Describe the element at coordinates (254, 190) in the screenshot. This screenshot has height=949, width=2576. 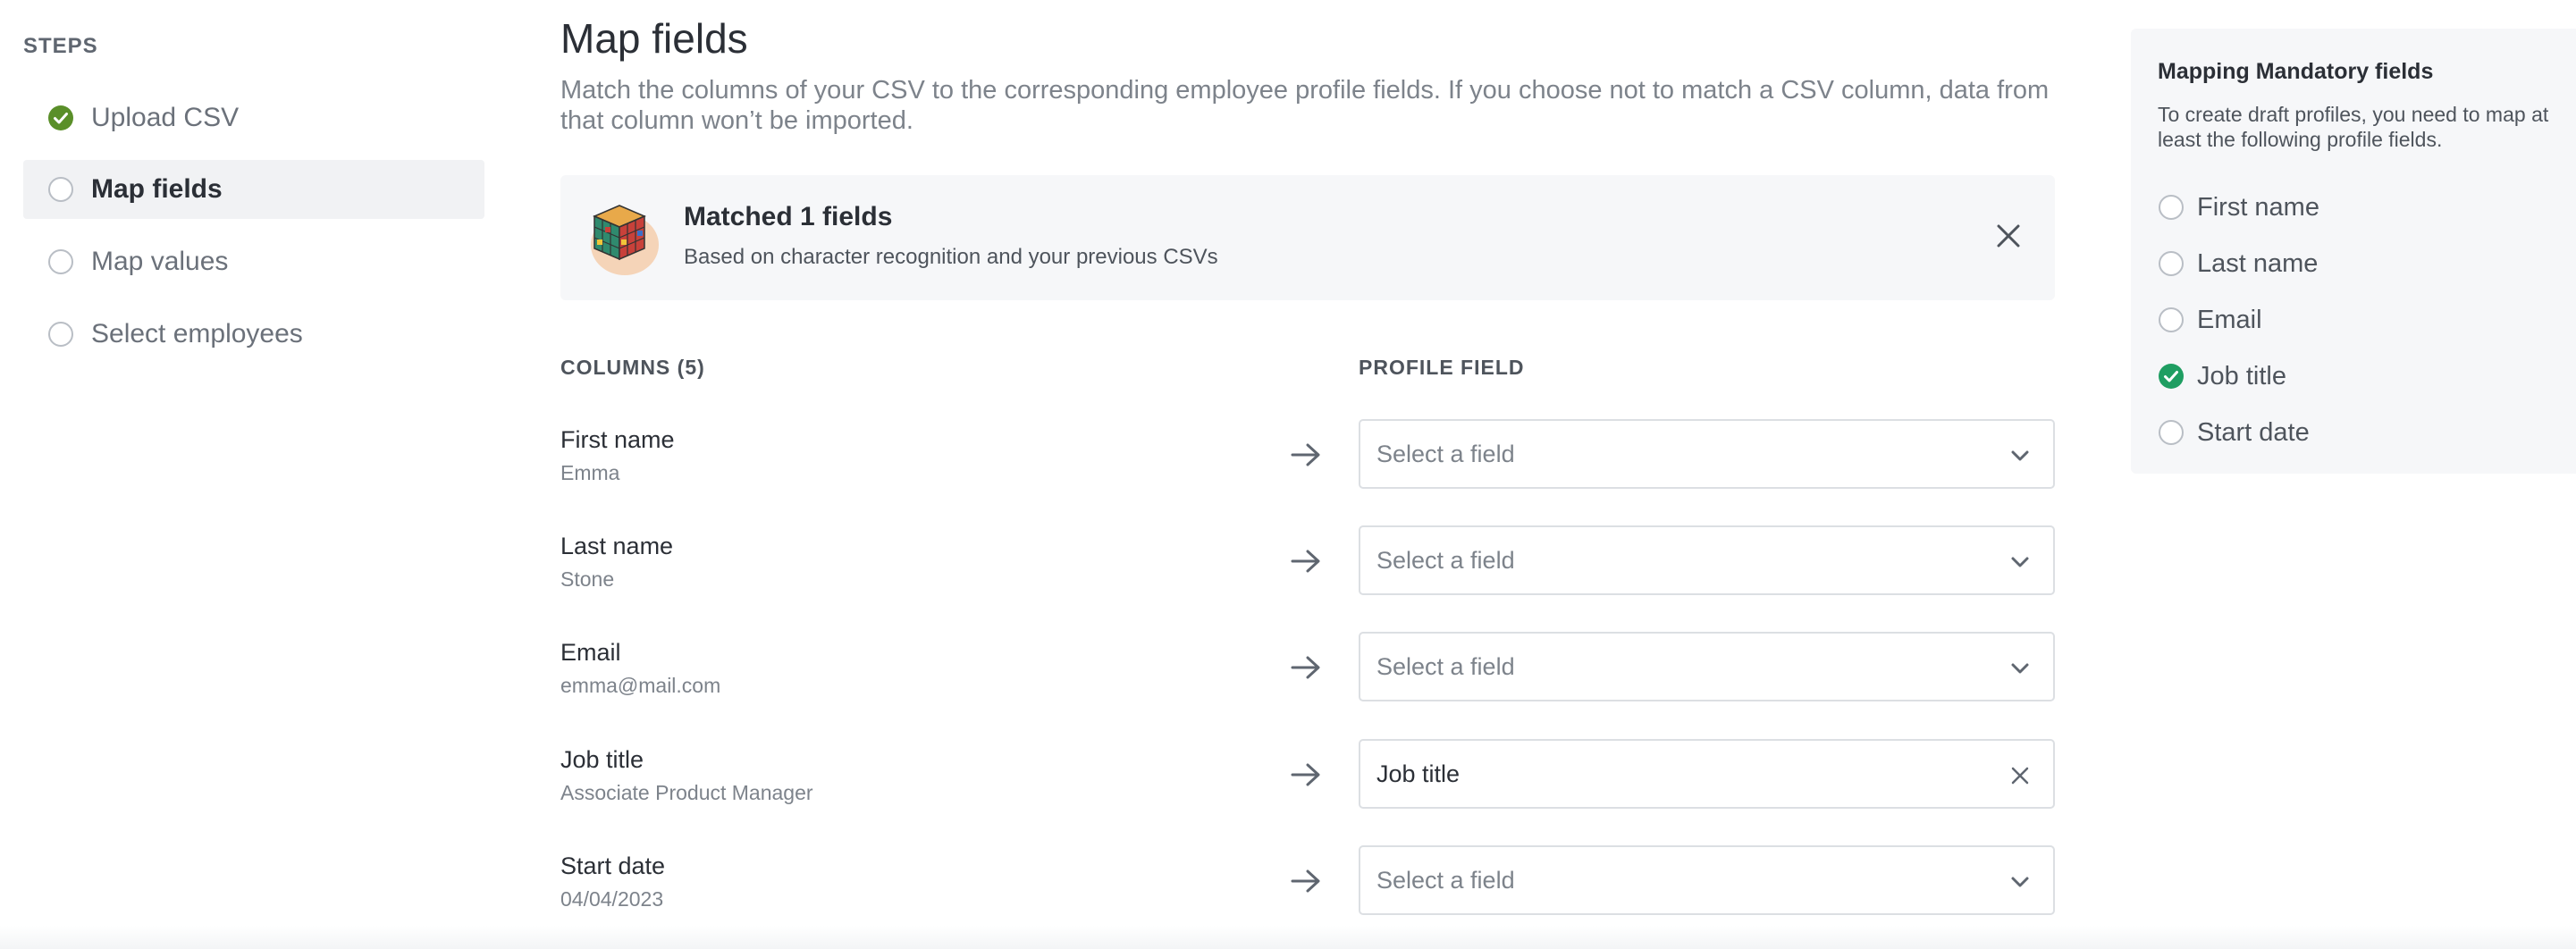
I see `step-map-fields: Map fields` at that location.